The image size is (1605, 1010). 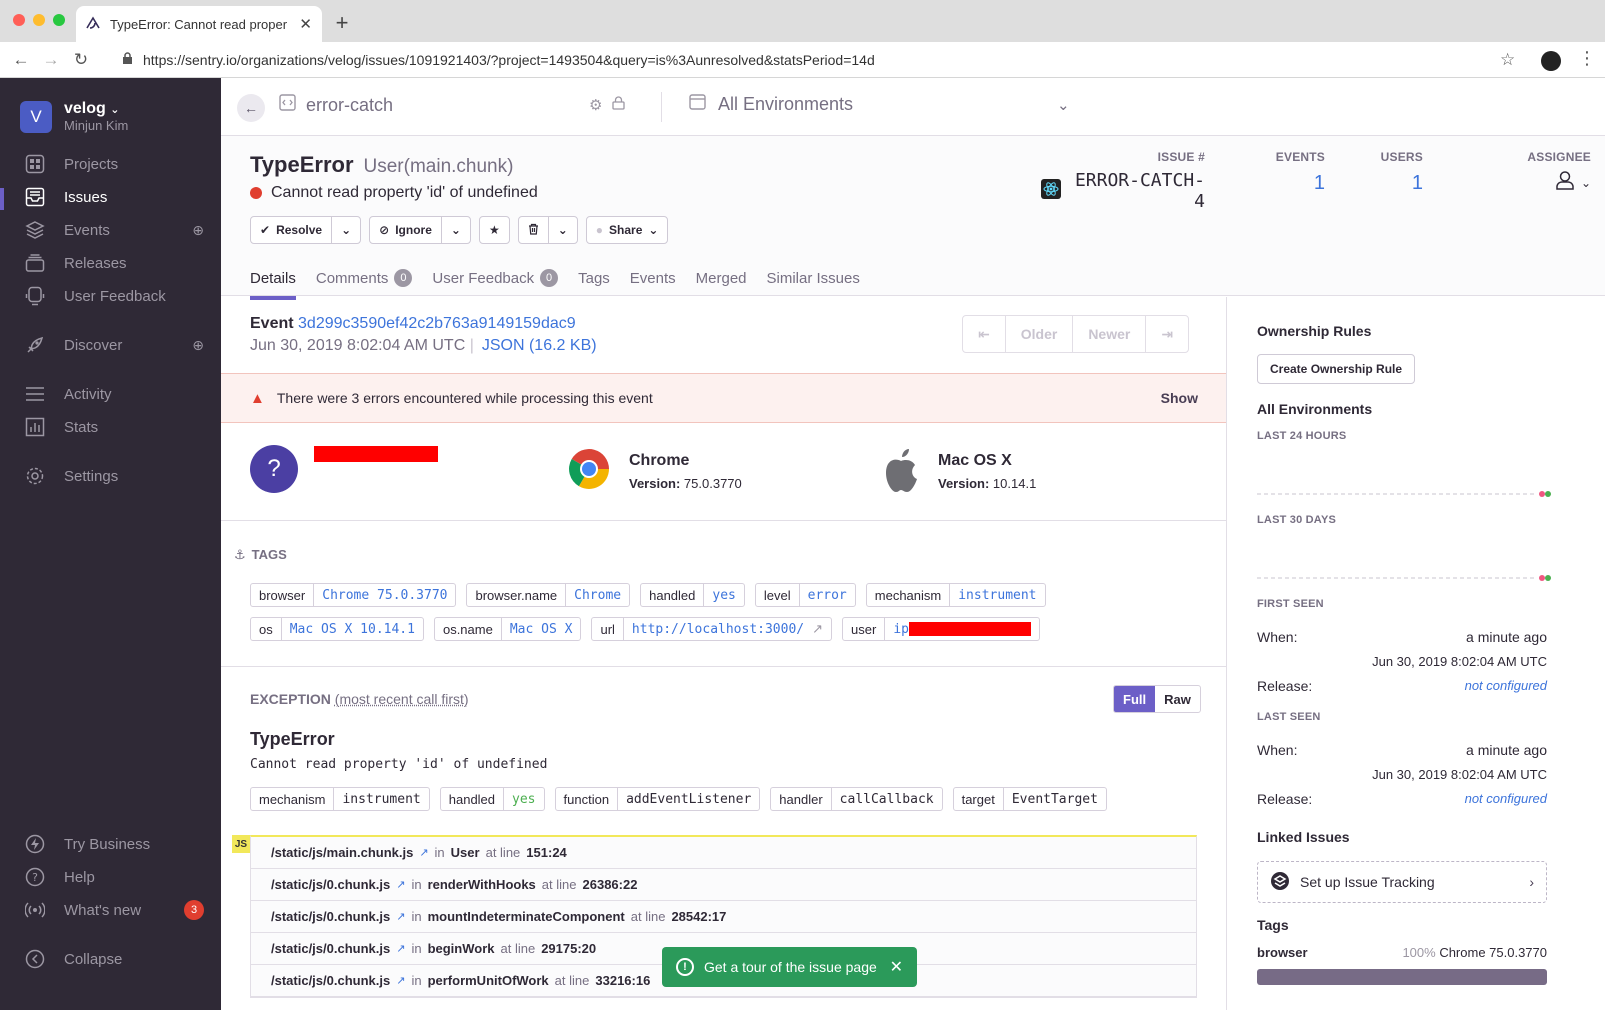 What do you see at coordinates (405, 230) in the screenshot?
I see `ignore-button: ⊘ Ignore` at bounding box center [405, 230].